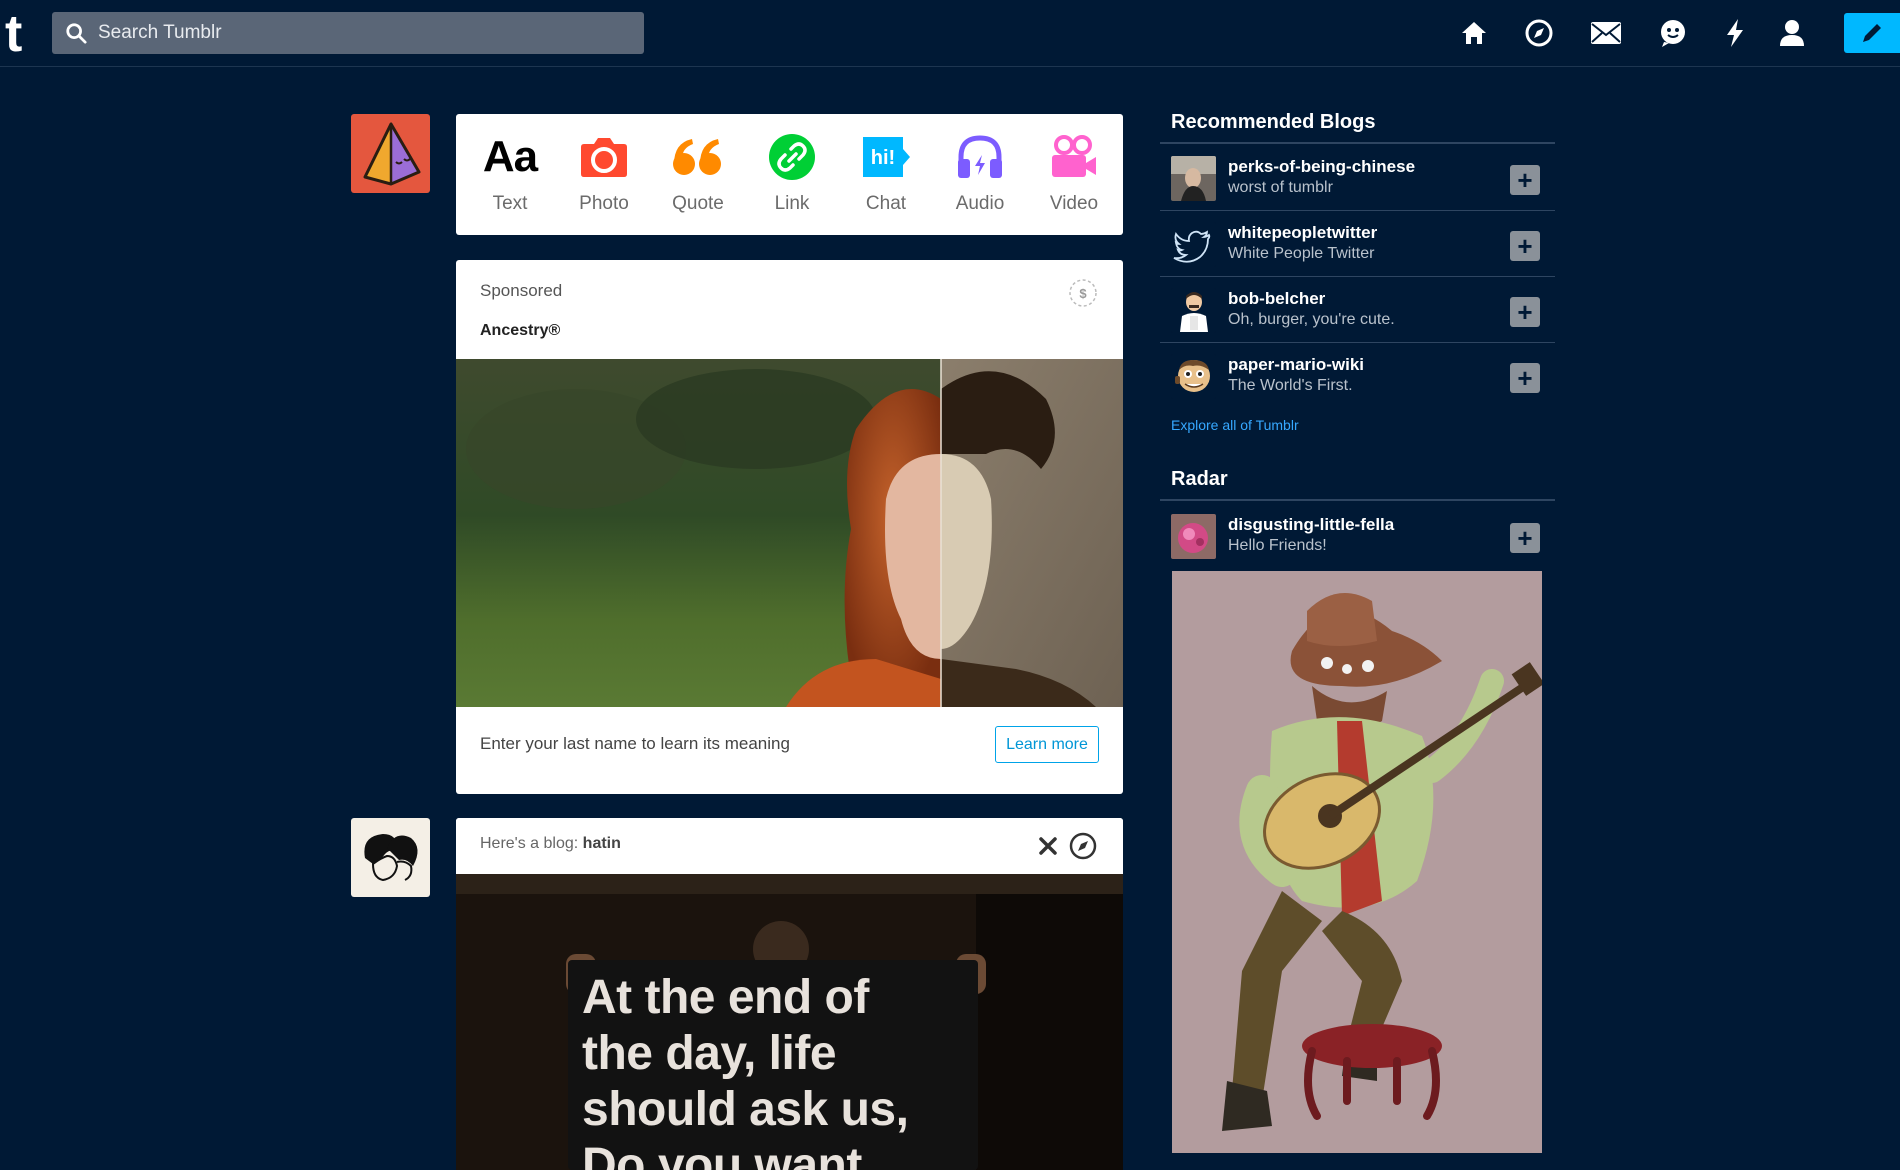 The image size is (1900, 1170). I want to click on post-type-bar: Aa Text Photo Quote Link hi! Chat Audio, so click(789, 174).